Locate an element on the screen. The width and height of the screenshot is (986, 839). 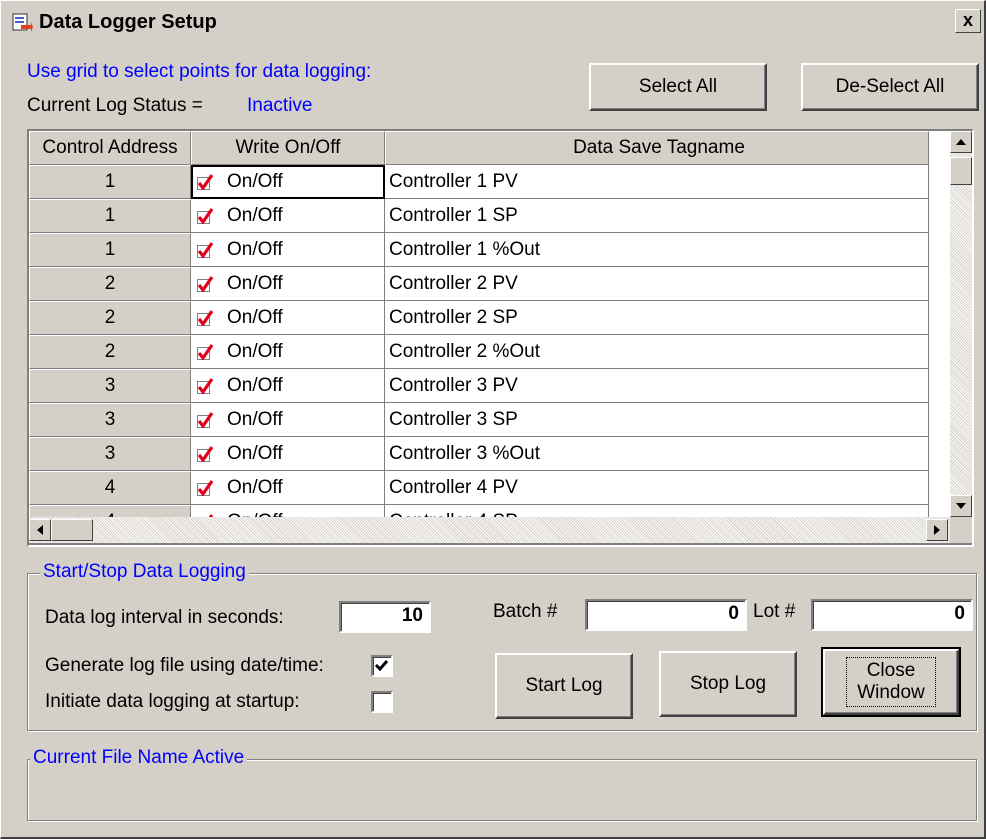
scroll-down-button is located at coordinates (961, 506).